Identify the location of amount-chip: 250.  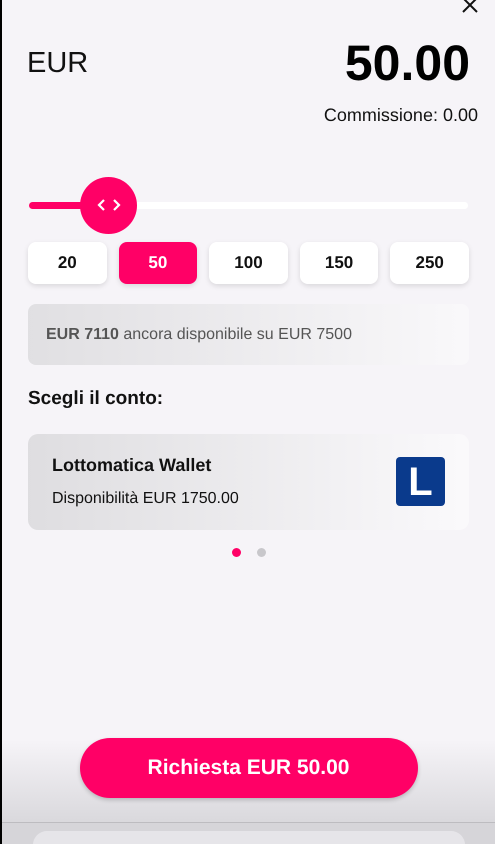
(429, 263).